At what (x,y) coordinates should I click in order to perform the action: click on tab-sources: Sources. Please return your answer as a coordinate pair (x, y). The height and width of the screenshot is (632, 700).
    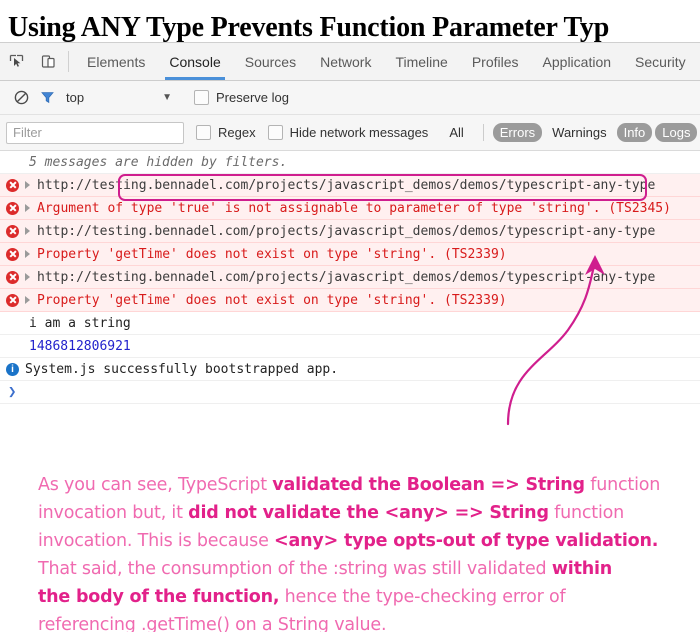
    Looking at the image, I should click on (270, 61).